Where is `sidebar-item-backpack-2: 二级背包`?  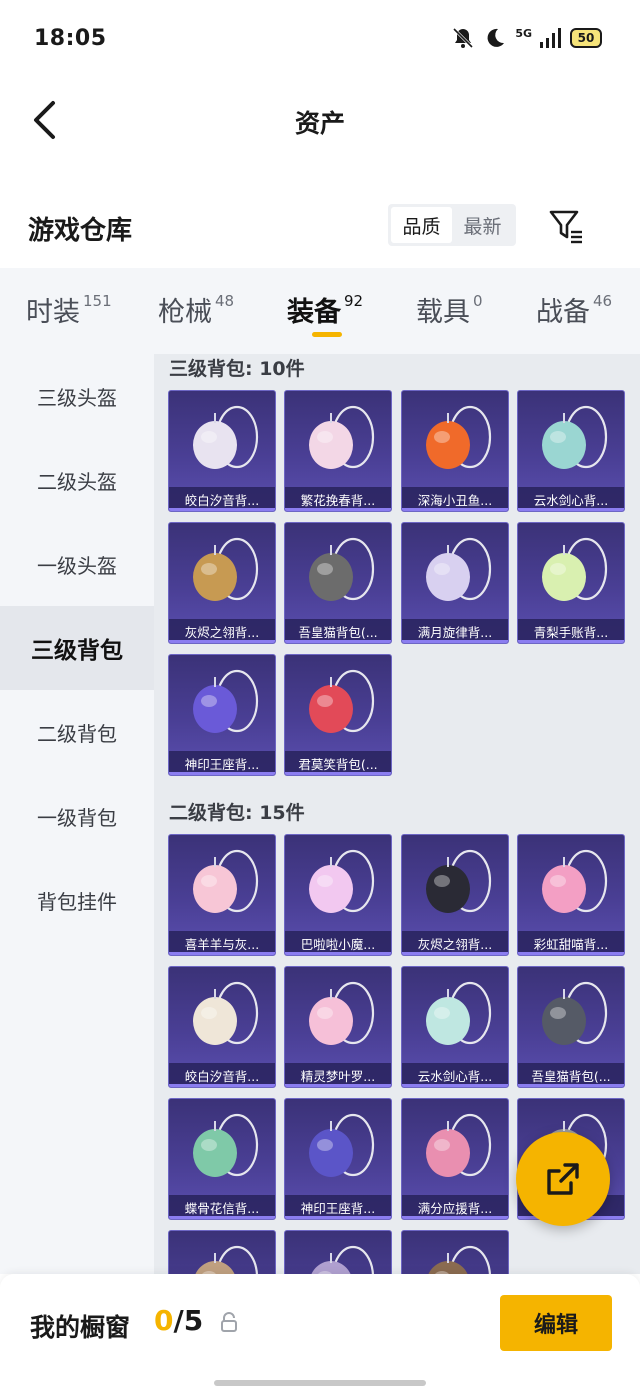
sidebar-item-backpack-2: 二级背包 is located at coordinates (77, 732).